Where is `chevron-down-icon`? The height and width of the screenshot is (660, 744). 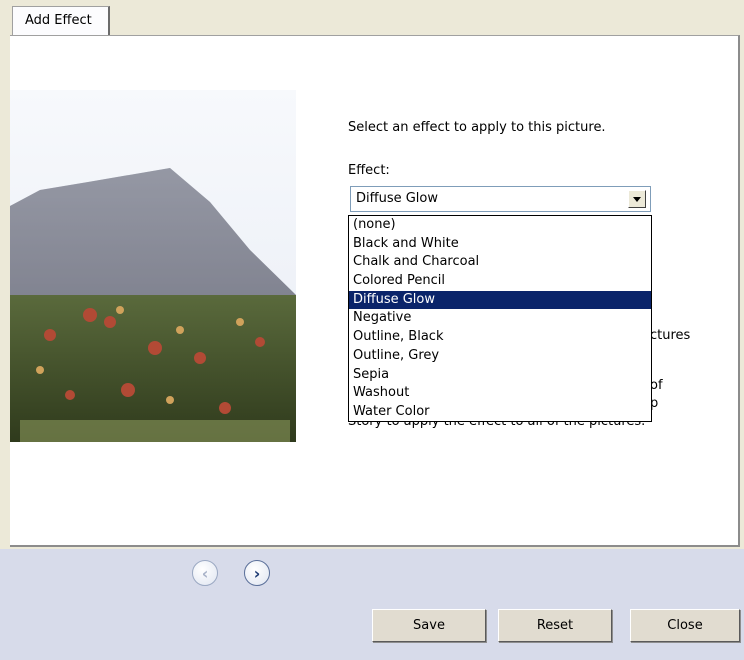 chevron-down-icon is located at coordinates (637, 199).